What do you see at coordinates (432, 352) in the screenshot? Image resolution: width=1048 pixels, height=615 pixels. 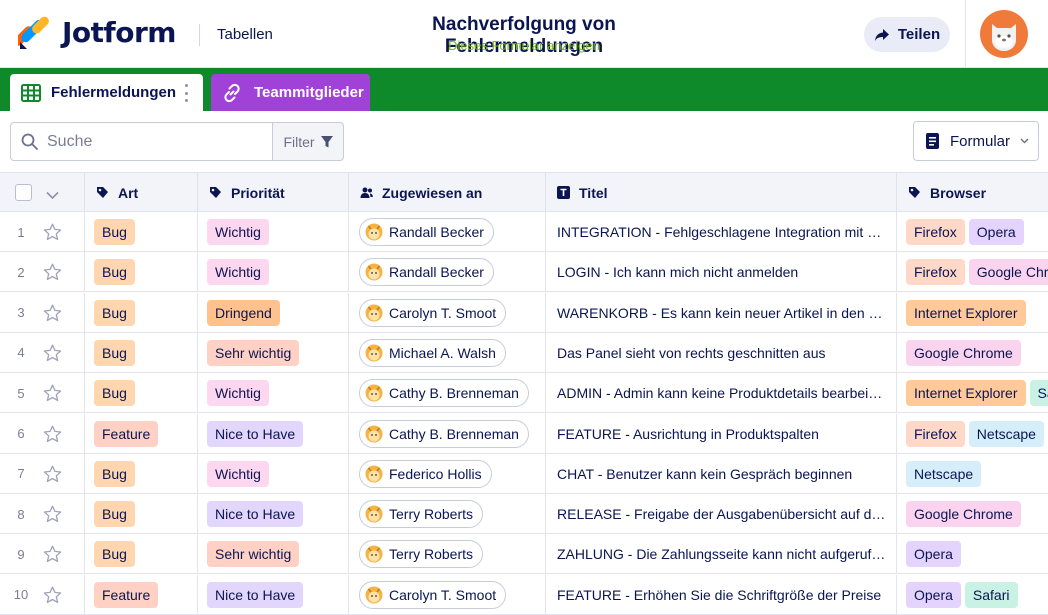 I see `assignee-chip: Michael A. Walsh` at bounding box center [432, 352].